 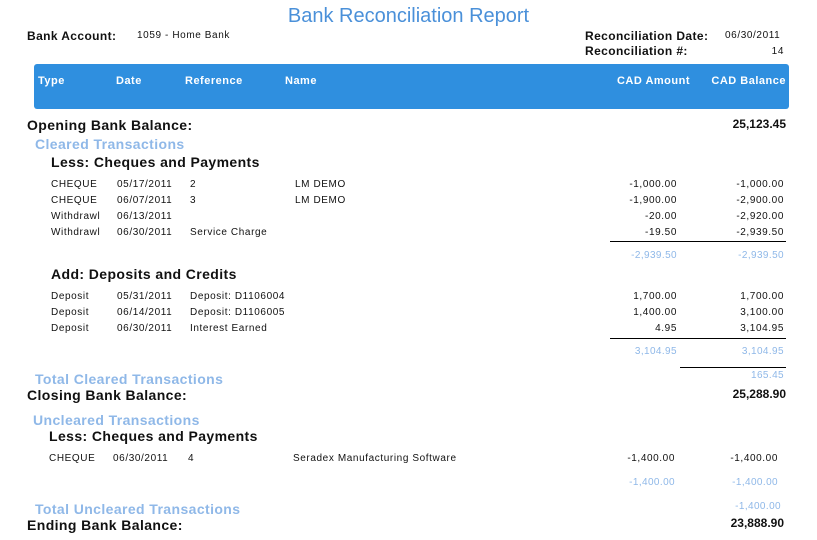 I want to click on row-amount: -1,900.00, so click(x=653, y=200).